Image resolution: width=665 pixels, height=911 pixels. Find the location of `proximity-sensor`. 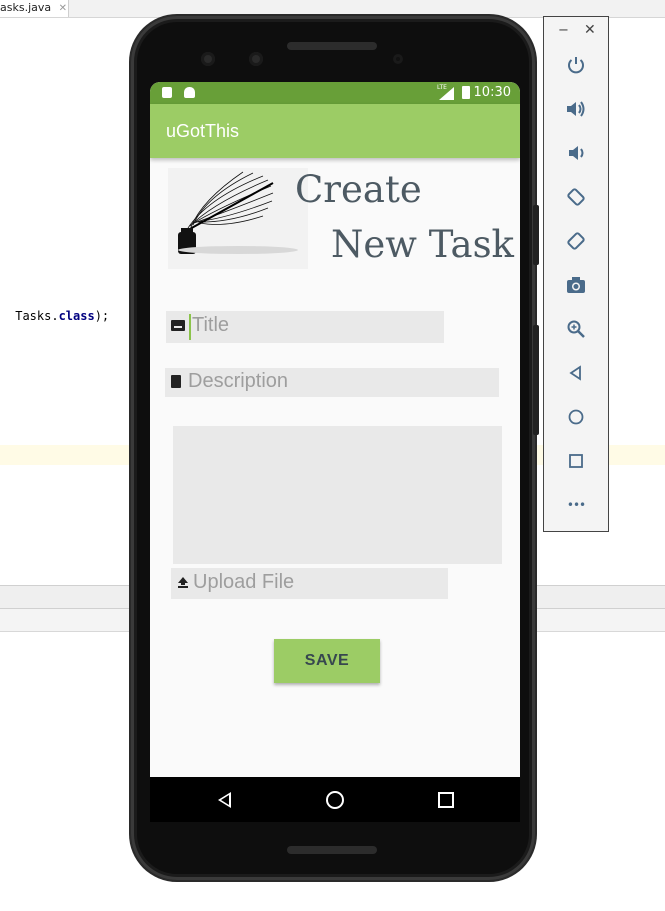

proximity-sensor is located at coordinates (398, 59).